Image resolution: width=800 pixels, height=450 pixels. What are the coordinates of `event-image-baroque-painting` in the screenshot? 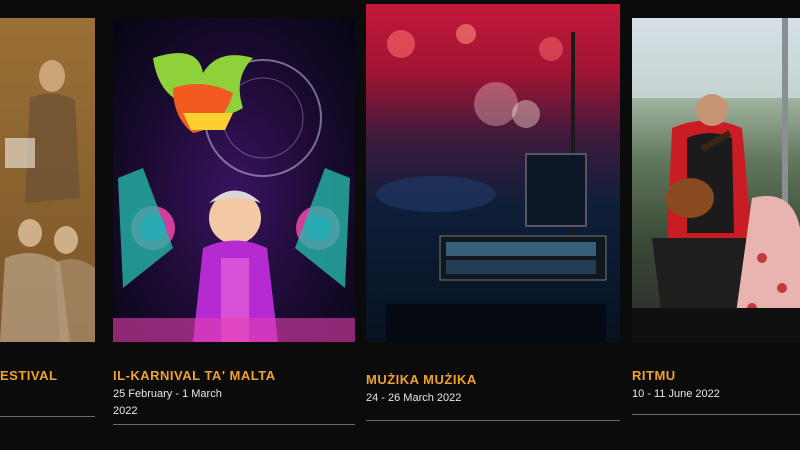 It's located at (47, 180).